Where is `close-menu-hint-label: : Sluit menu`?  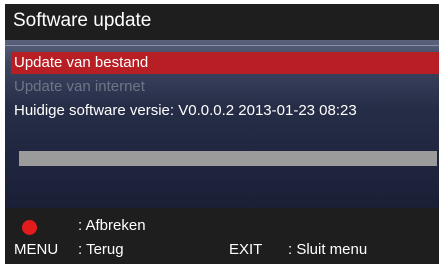 close-menu-hint-label: : Sluit menu is located at coordinates (328, 249).